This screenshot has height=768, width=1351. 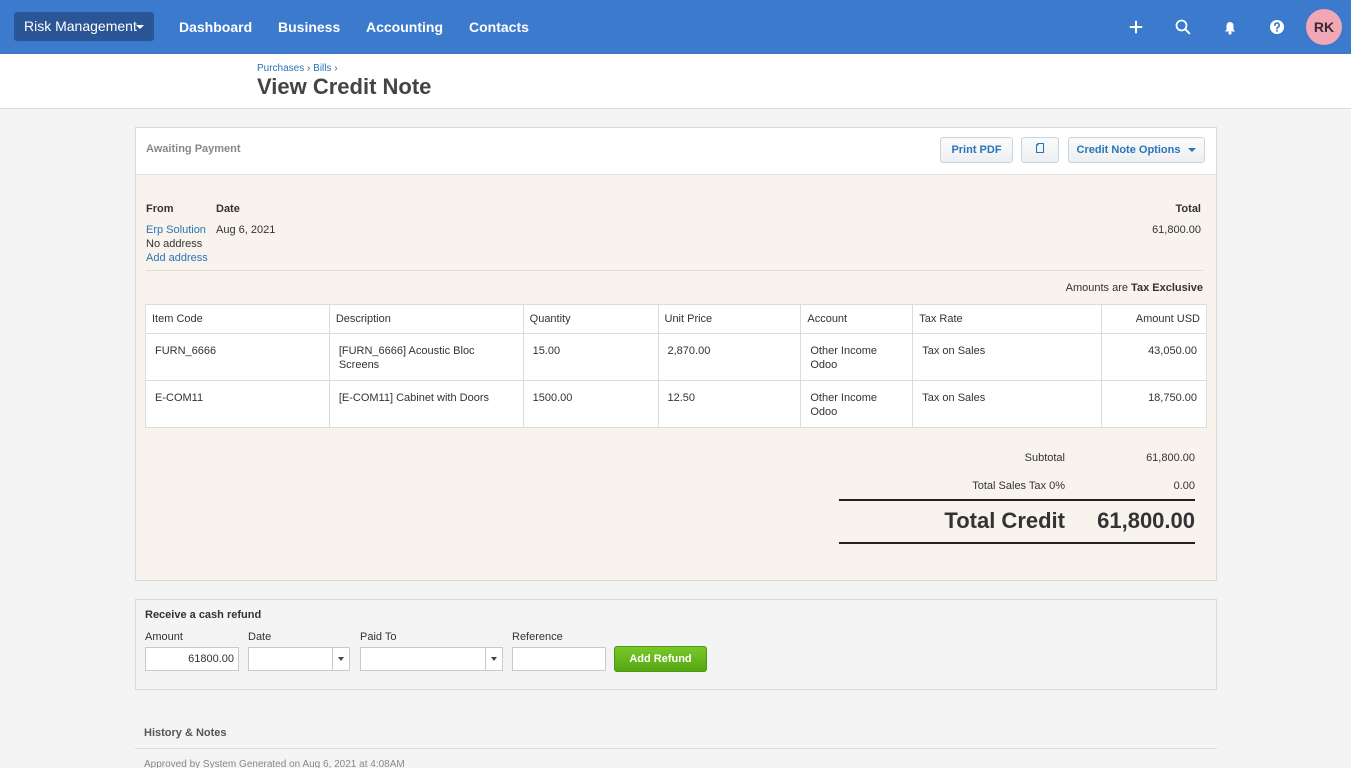 What do you see at coordinates (1128, 150) in the screenshot?
I see `credit-note-options-label: Credit Note Options` at bounding box center [1128, 150].